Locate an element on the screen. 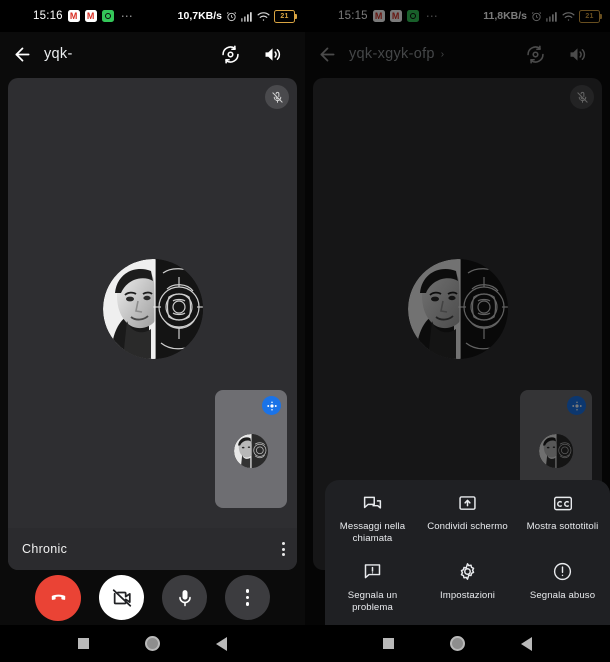 Image resolution: width=610 pixels, height=662 pixels. menu-item-label: Mostra sottotitoli is located at coordinates (562, 526).